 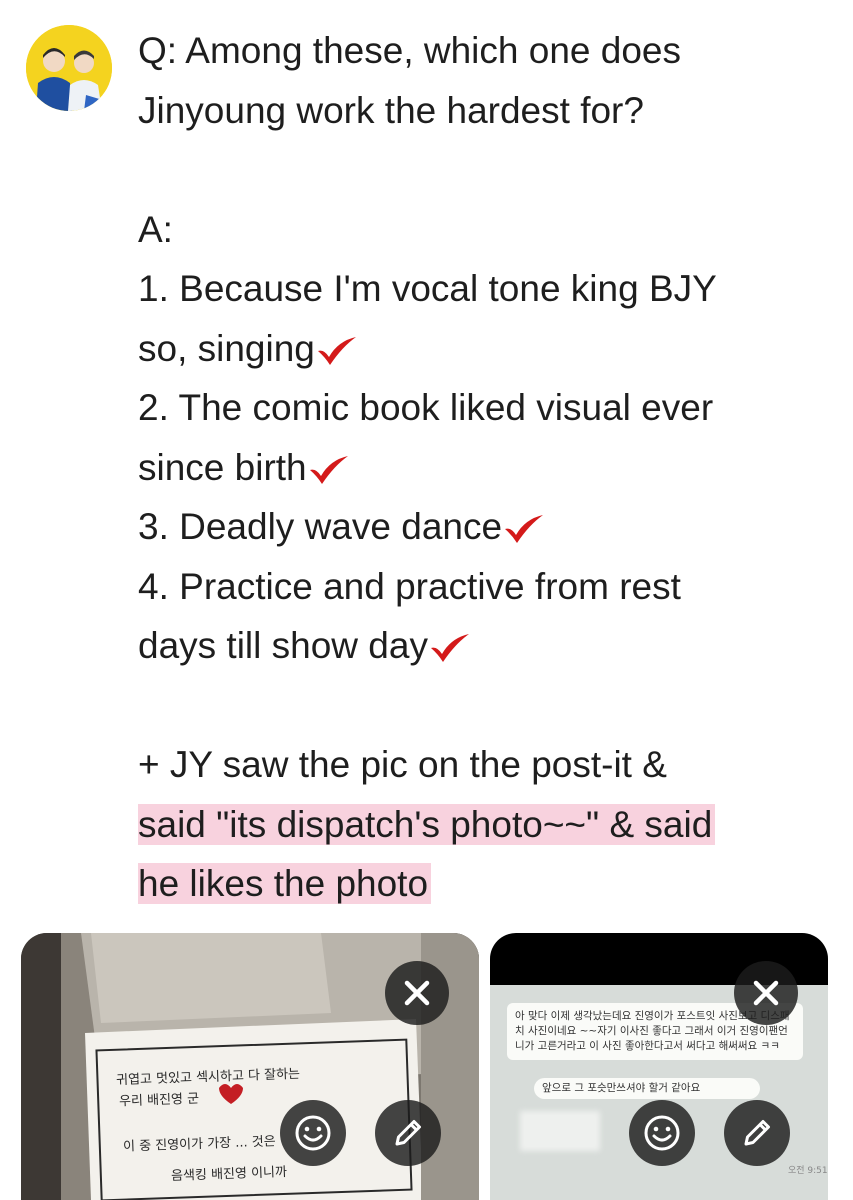 I want to click on answer-item-1-line-1: 1. Because I'm vocal tone king BJY, so click(x=427, y=288).